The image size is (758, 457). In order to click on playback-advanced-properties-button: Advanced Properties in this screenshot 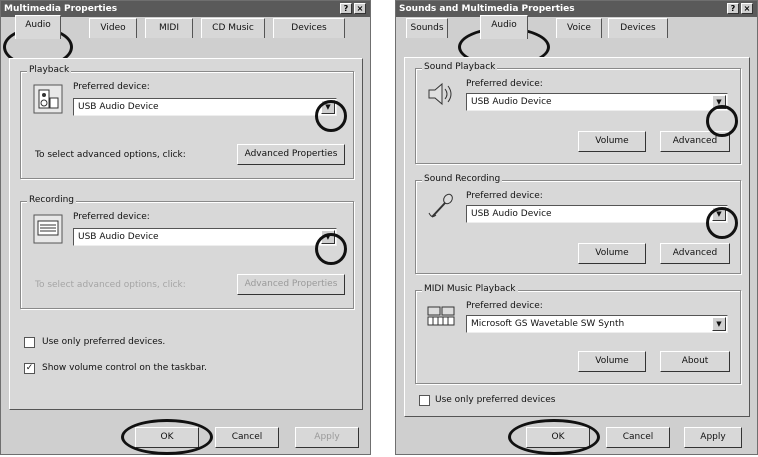, I will do `click(291, 154)`.